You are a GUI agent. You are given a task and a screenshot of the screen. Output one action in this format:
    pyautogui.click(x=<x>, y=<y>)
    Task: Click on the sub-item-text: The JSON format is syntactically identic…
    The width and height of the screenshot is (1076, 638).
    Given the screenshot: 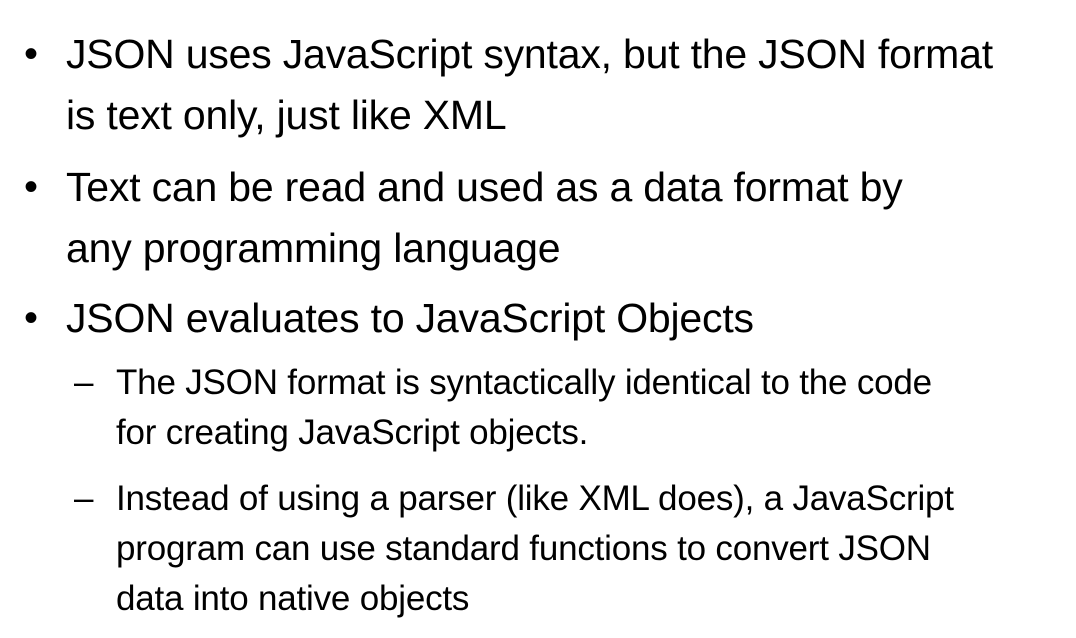 What is the action you would take?
    pyautogui.click(x=524, y=407)
    